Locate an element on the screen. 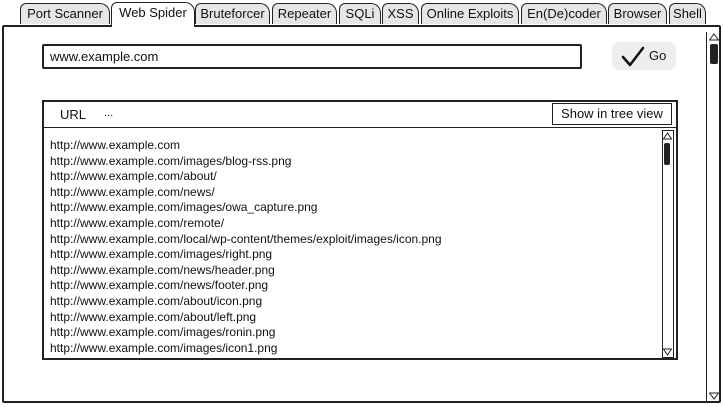 The width and height of the screenshot is (723, 407). url-list-item: http://www.example.com/news/footer.png is located at coordinates (350, 286).